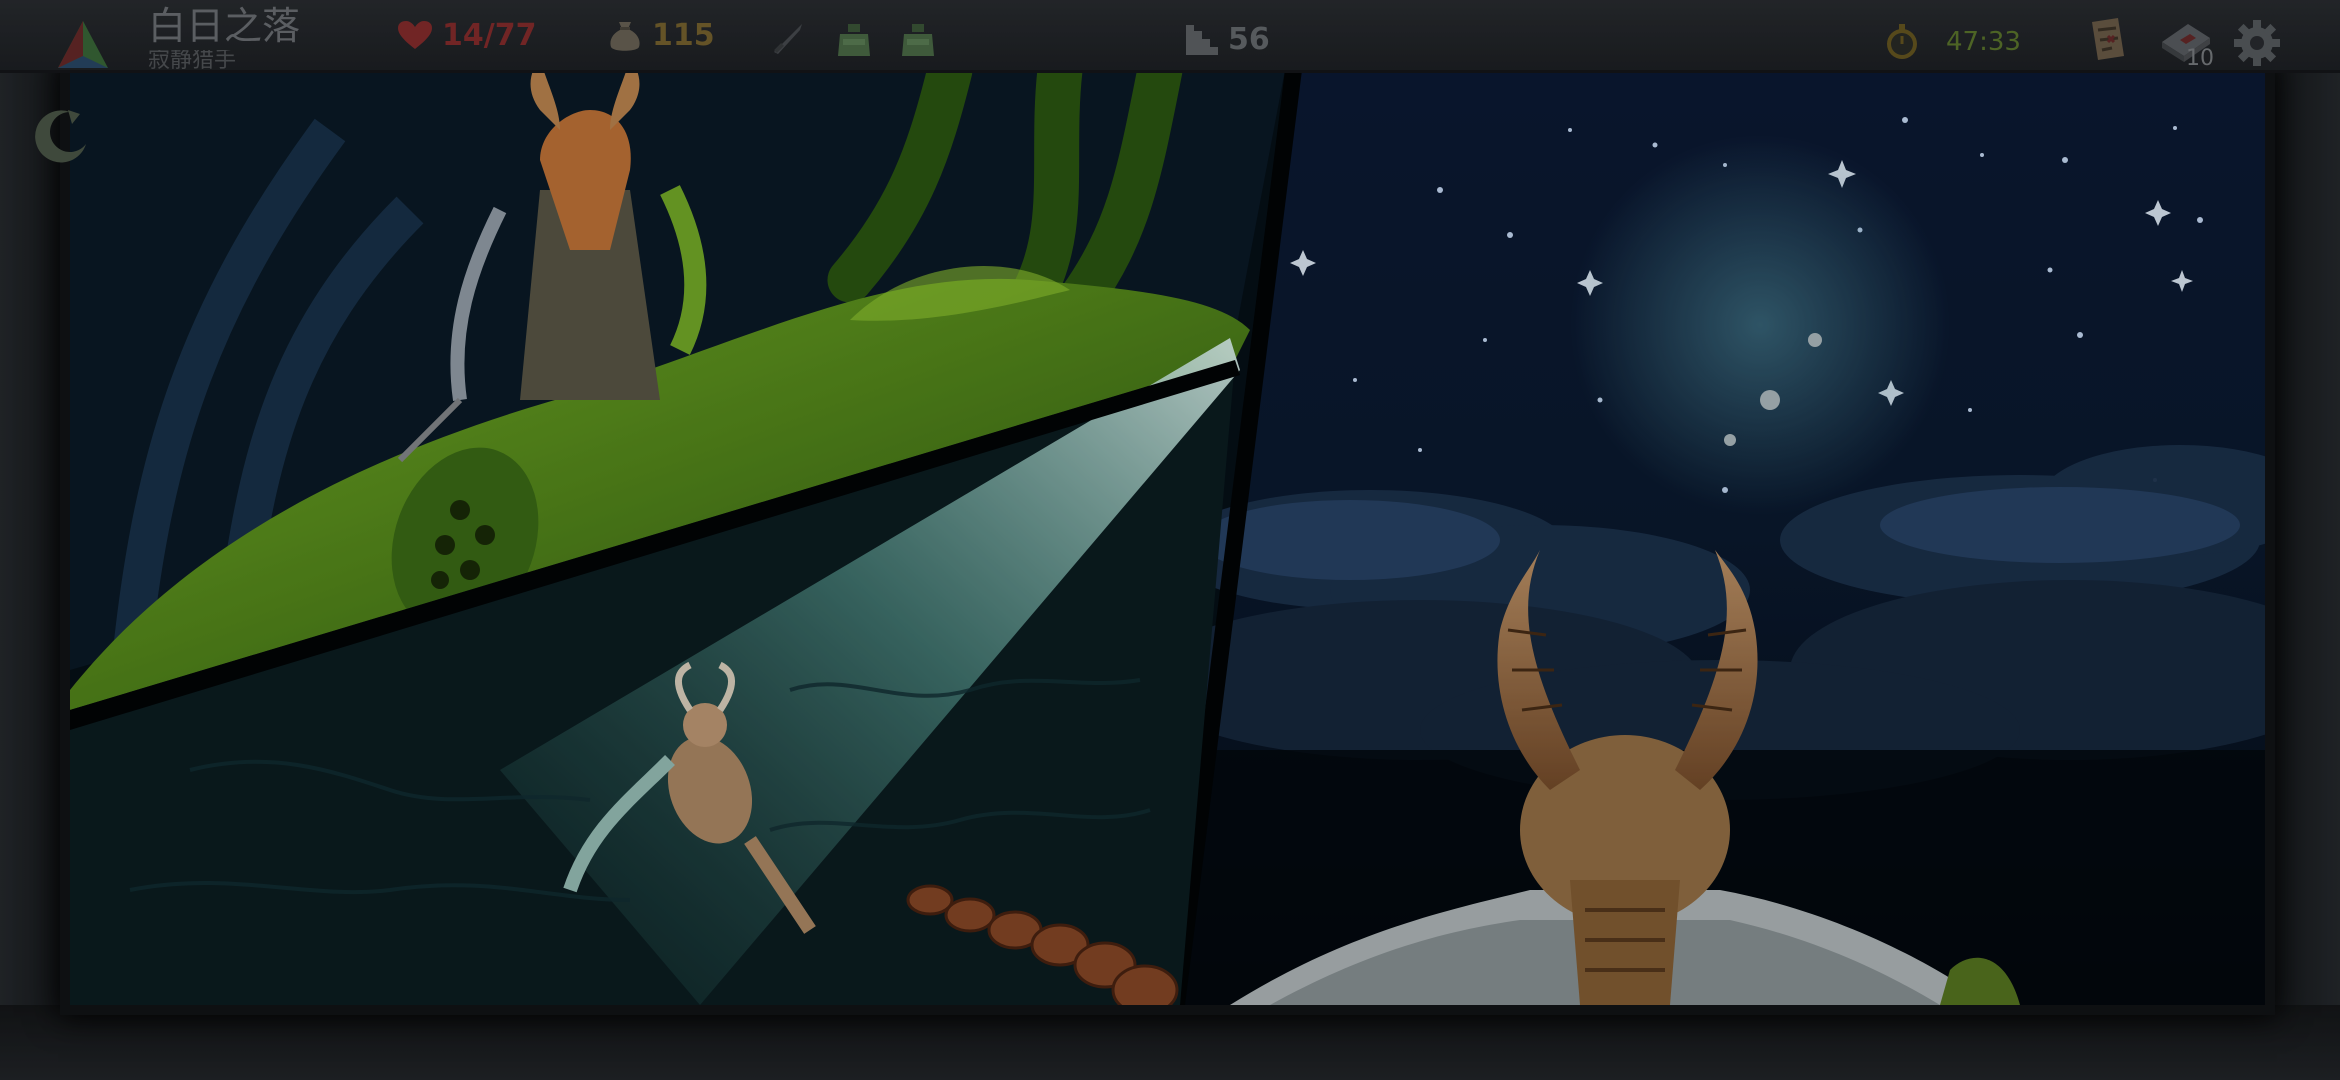  I want to click on sword-icon, so click(788, 39).